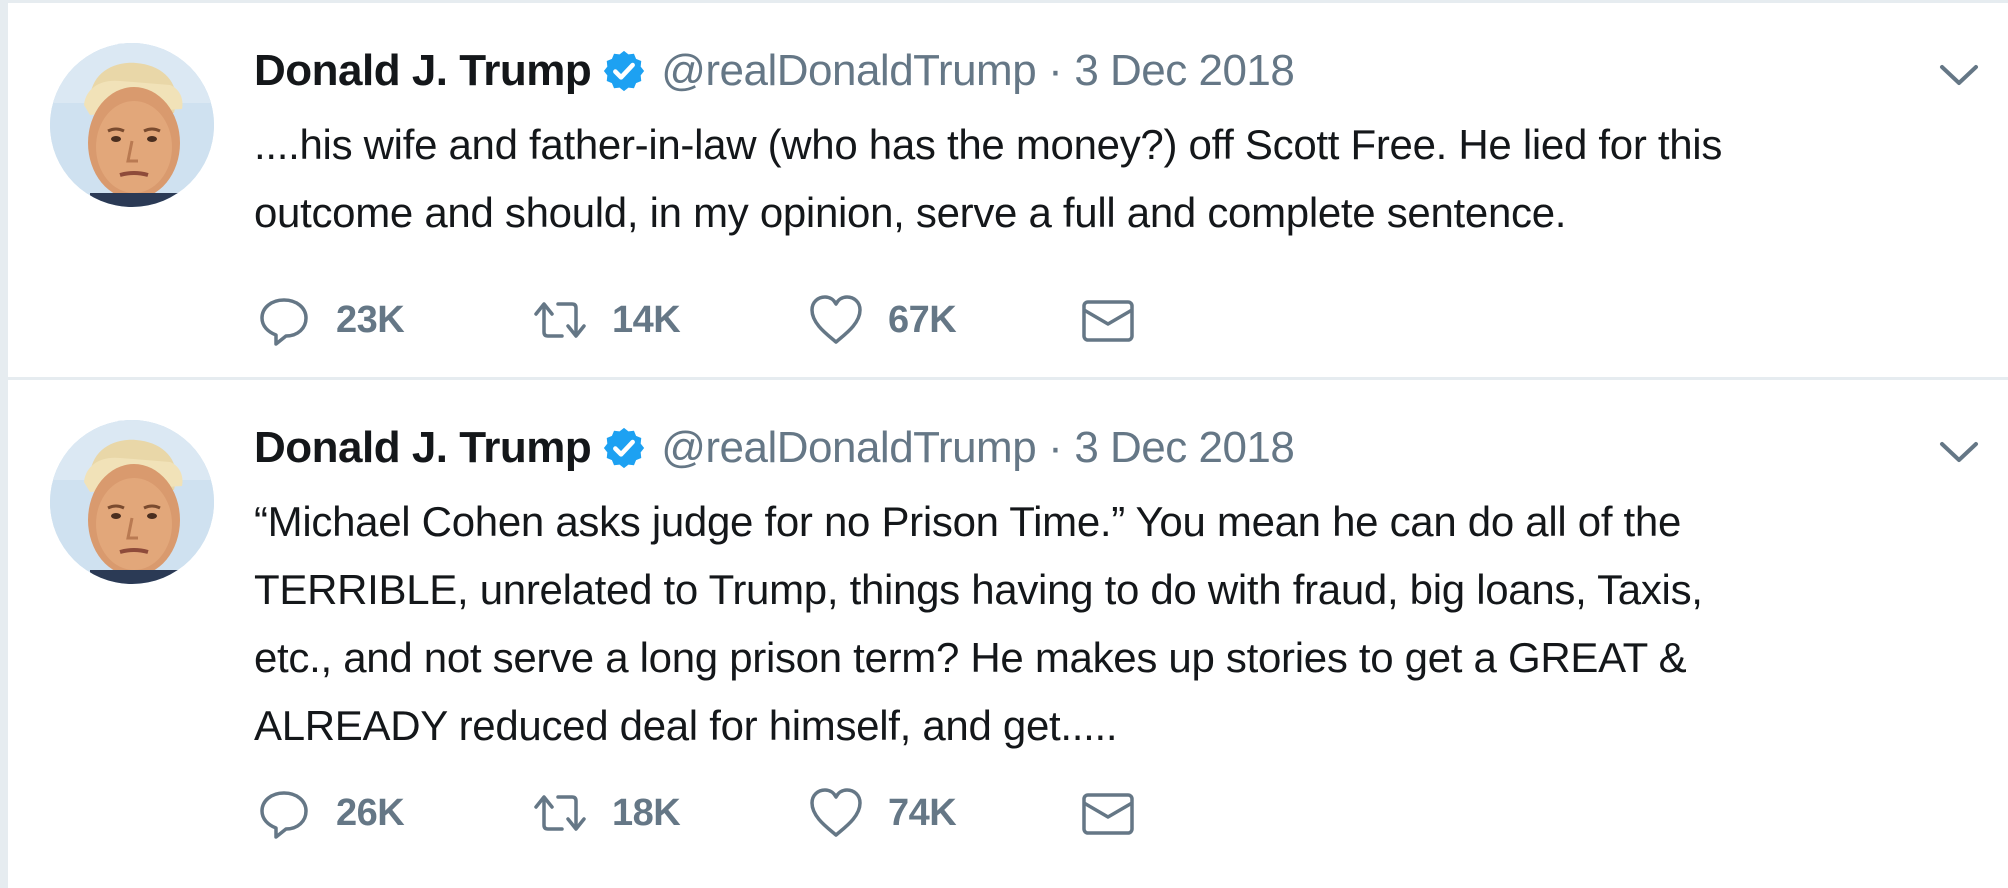 The image size is (2008, 888). What do you see at coordinates (646, 319) in the screenshot?
I see `retweet-count: 14K` at bounding box center [646, 319].